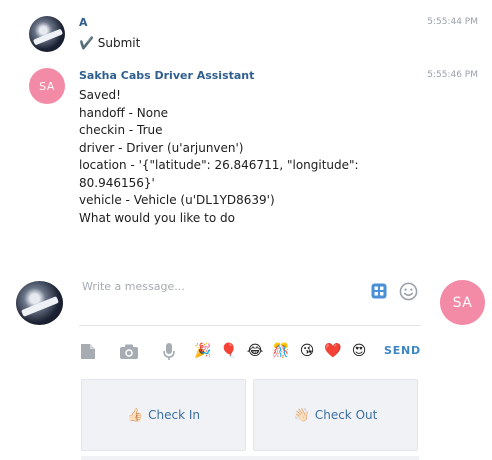 The width and height of the screenshot is (492, 460). Describe the element at coordinates (157, 217) in the screenshot. I see `message-line: What would you like to do` at that location.